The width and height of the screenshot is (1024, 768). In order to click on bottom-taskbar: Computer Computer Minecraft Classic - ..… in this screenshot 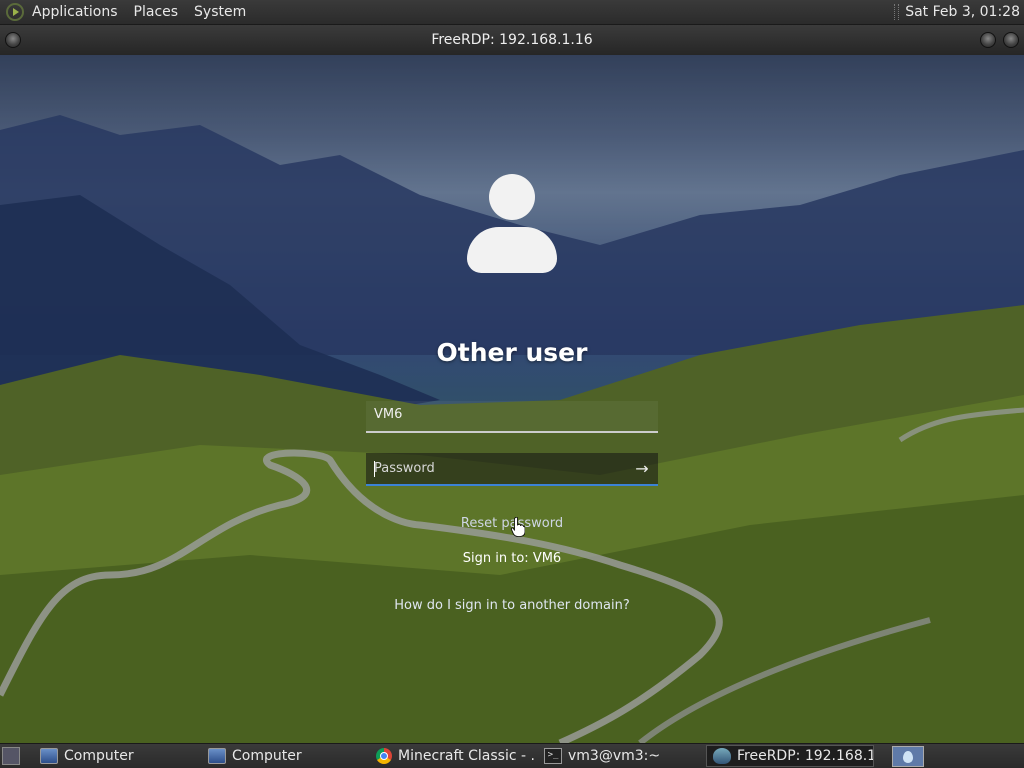, I will do `click(512, 755)`.